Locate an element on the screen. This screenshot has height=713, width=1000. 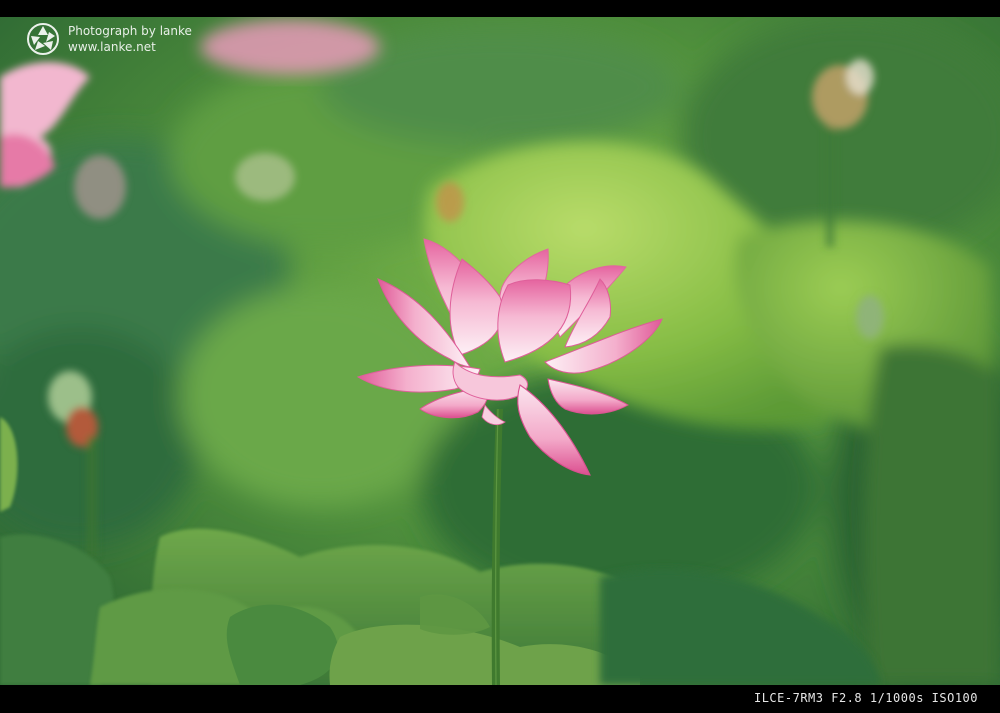
bottom-border: ILCE-7RM3 F2.8 1/1000s ISO100 is located at coordinates (500, 699).